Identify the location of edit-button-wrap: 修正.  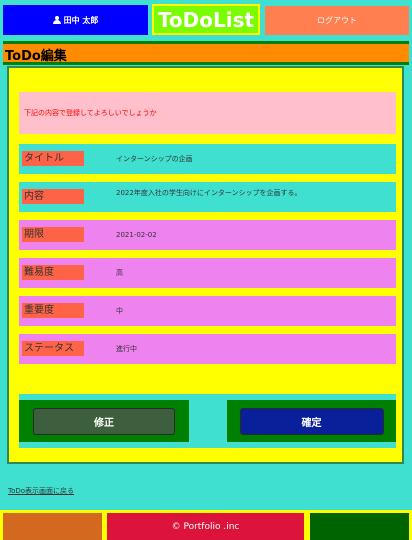
(104, 421).